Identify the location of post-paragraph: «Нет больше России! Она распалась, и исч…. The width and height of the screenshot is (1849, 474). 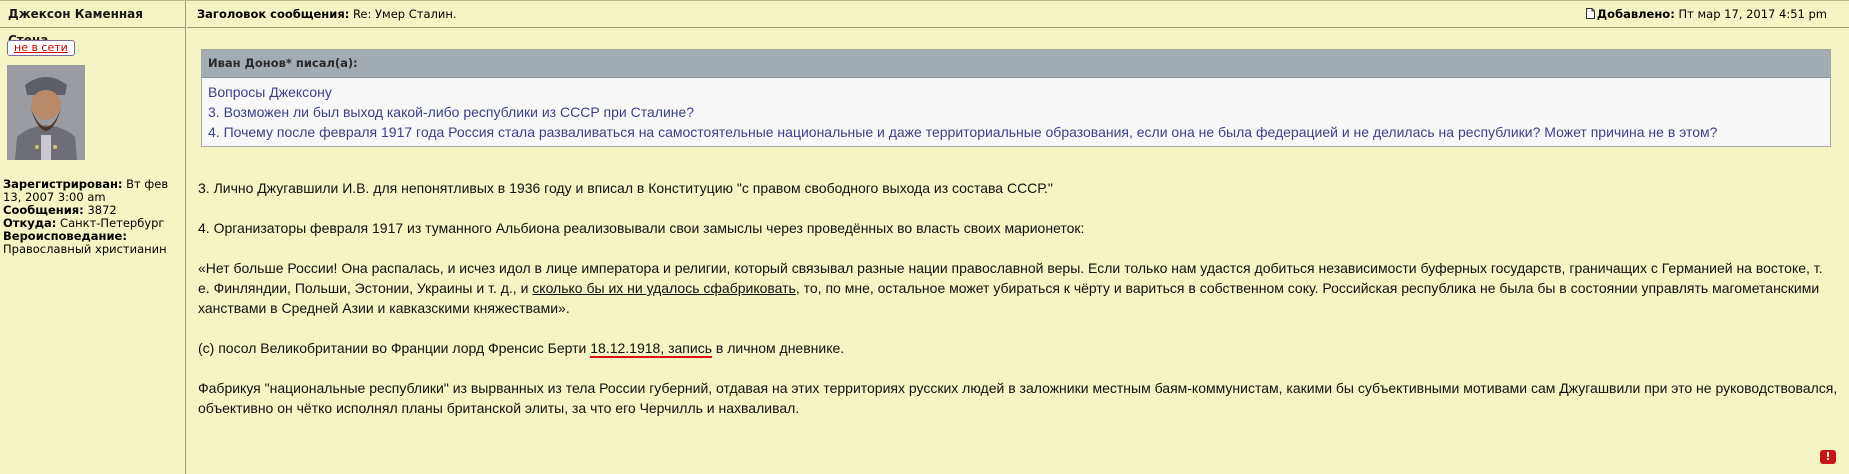
(1010, 288).